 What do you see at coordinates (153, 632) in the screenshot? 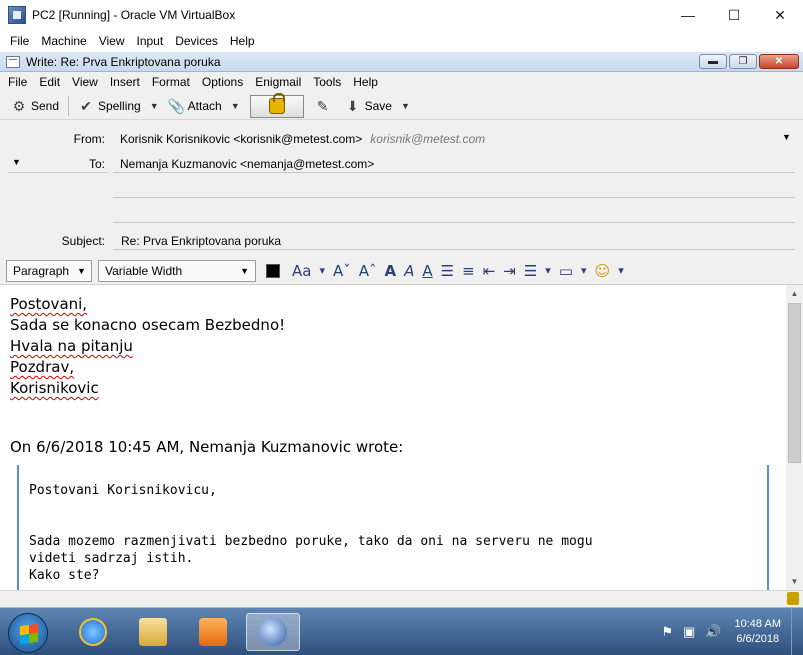
I see `file-explorer-taskbar-button` at bounding box center [153, 632].